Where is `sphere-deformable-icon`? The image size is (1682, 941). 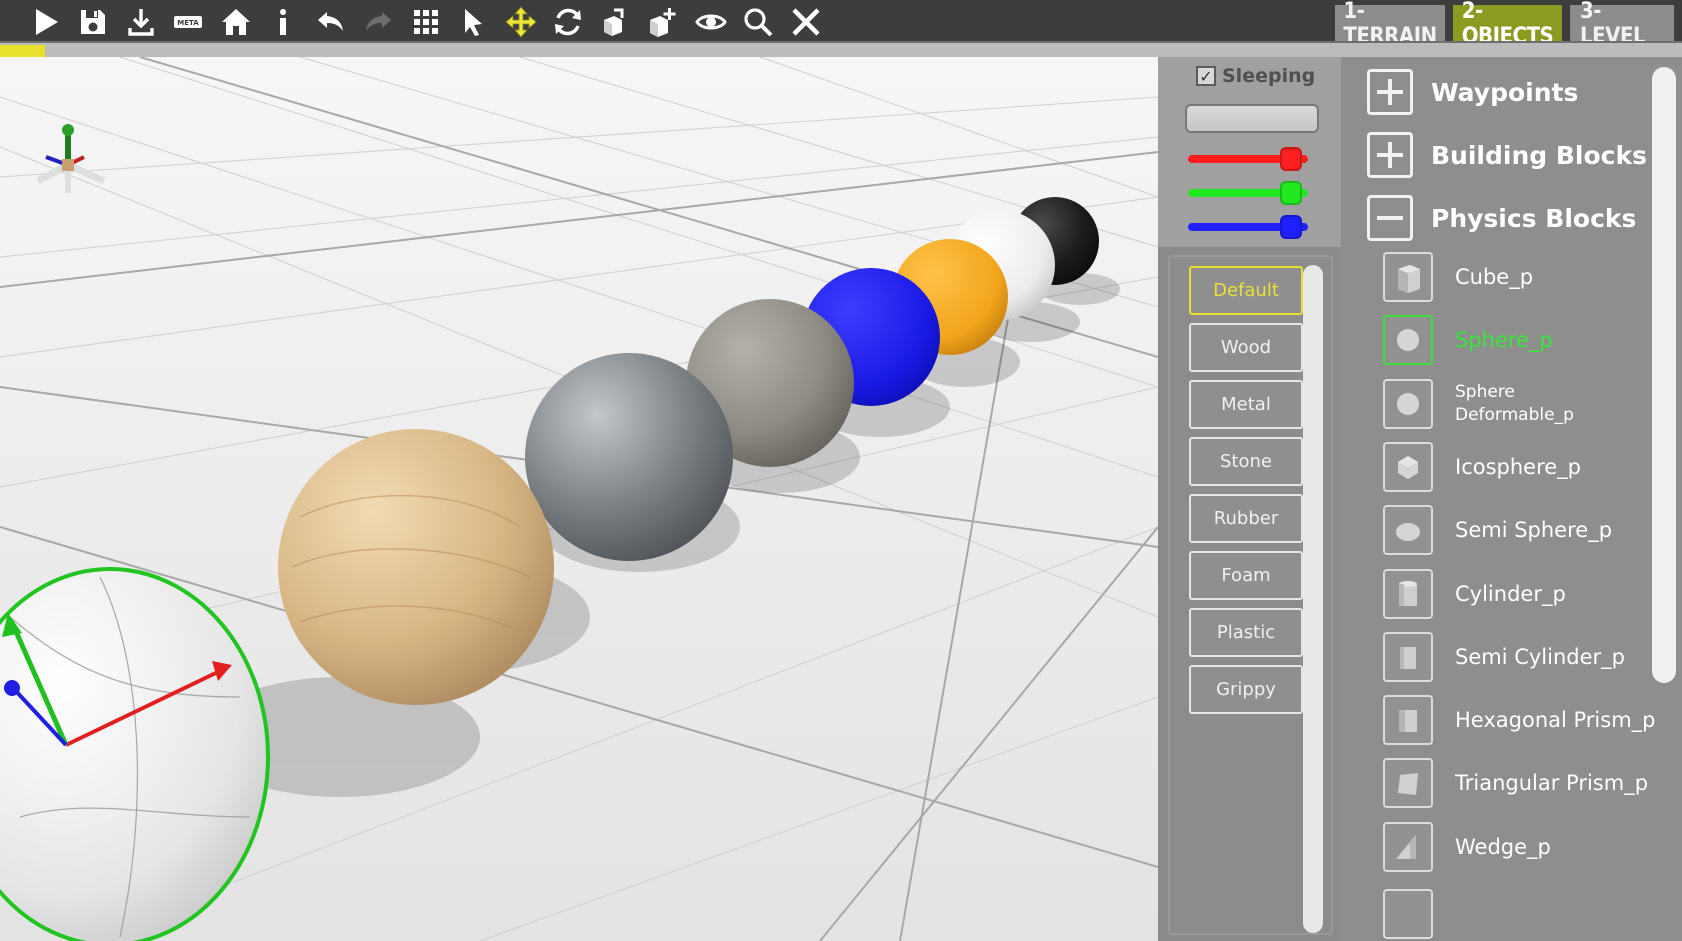
sphere-deformable-icon is located at coordinates (1408, 403).